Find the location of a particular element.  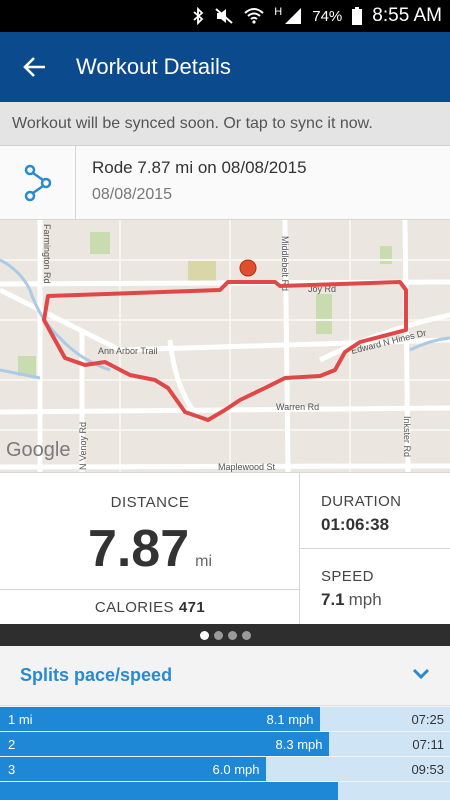

splits-title: Splits pace/speed is located at coordinates (96, 675).